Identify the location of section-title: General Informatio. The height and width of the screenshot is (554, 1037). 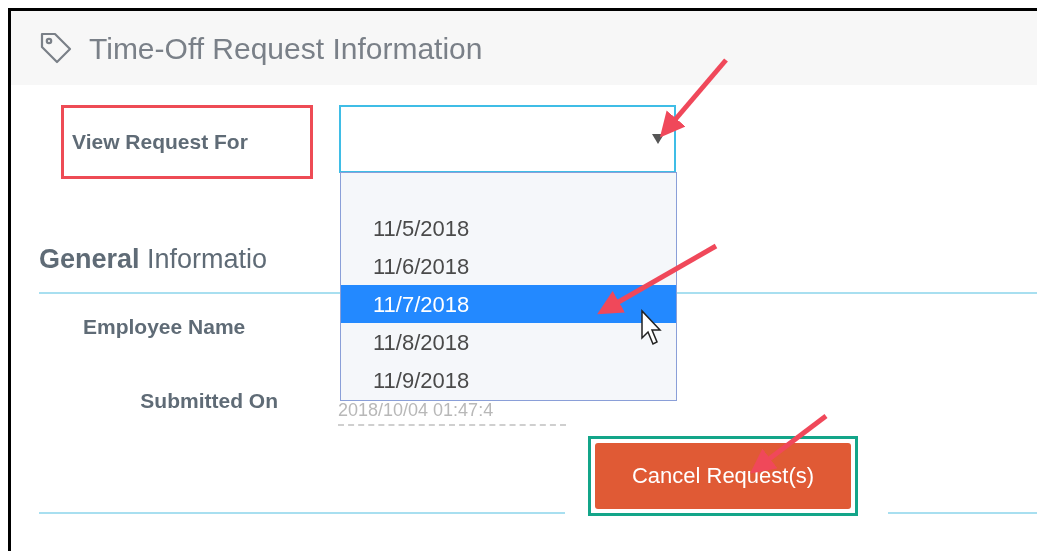
(153, 259).